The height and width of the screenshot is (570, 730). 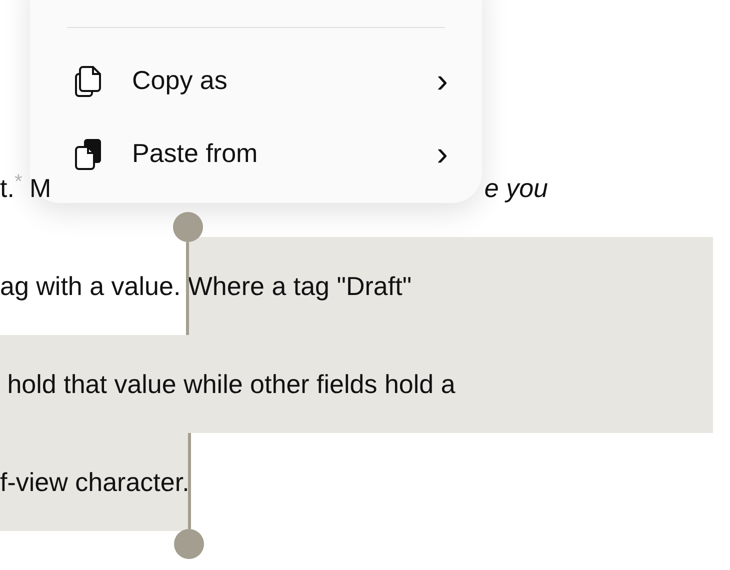 What do you see at coordinates (256, 153) in the screenshot?
I see `menu-item: Paste from ›` at bounding box center [256, 153].